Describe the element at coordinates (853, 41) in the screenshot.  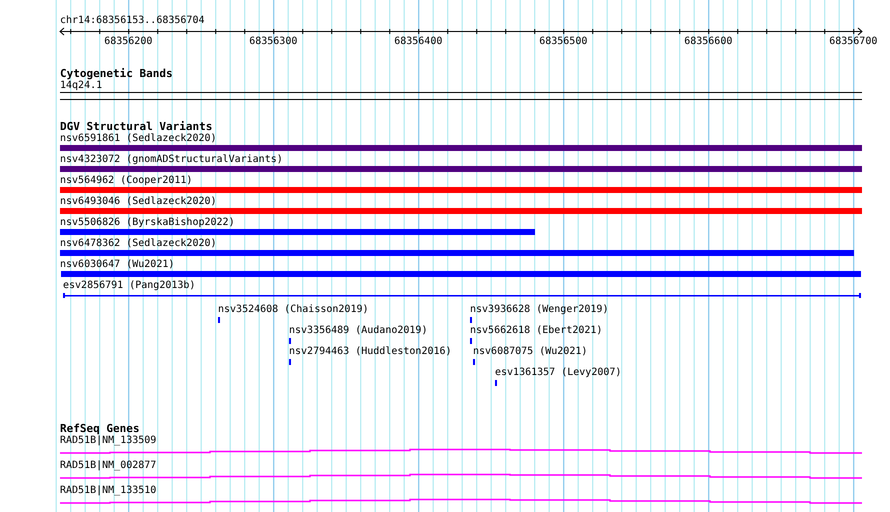
I see `tick-label: 68356700` at that location.